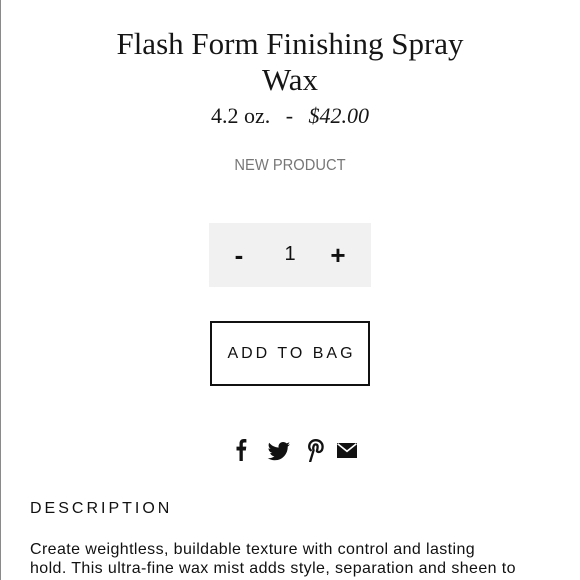  What do you see at coordinates (296, 449) in the screenshot?
I see `share-icons` at bounding box center [296, 449].